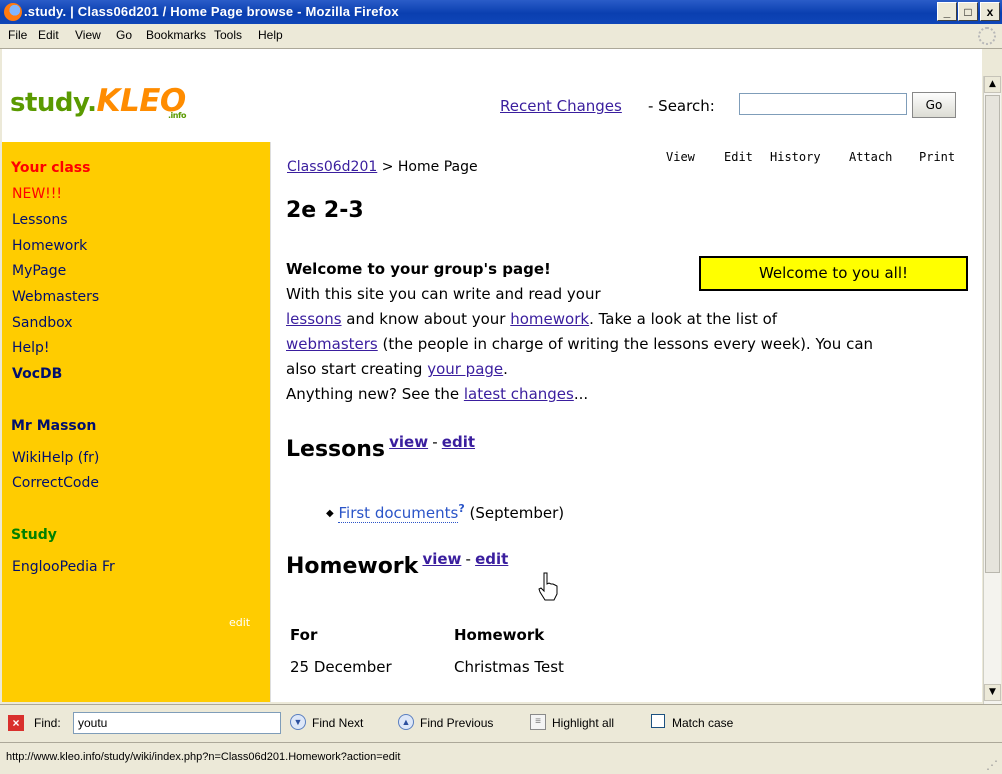  What do you see at coordinates (63, 567) in the screenshot?
I see `sidebar-item-engloopedia: EnglooPedia Fr` at bounding box center [63, 567].